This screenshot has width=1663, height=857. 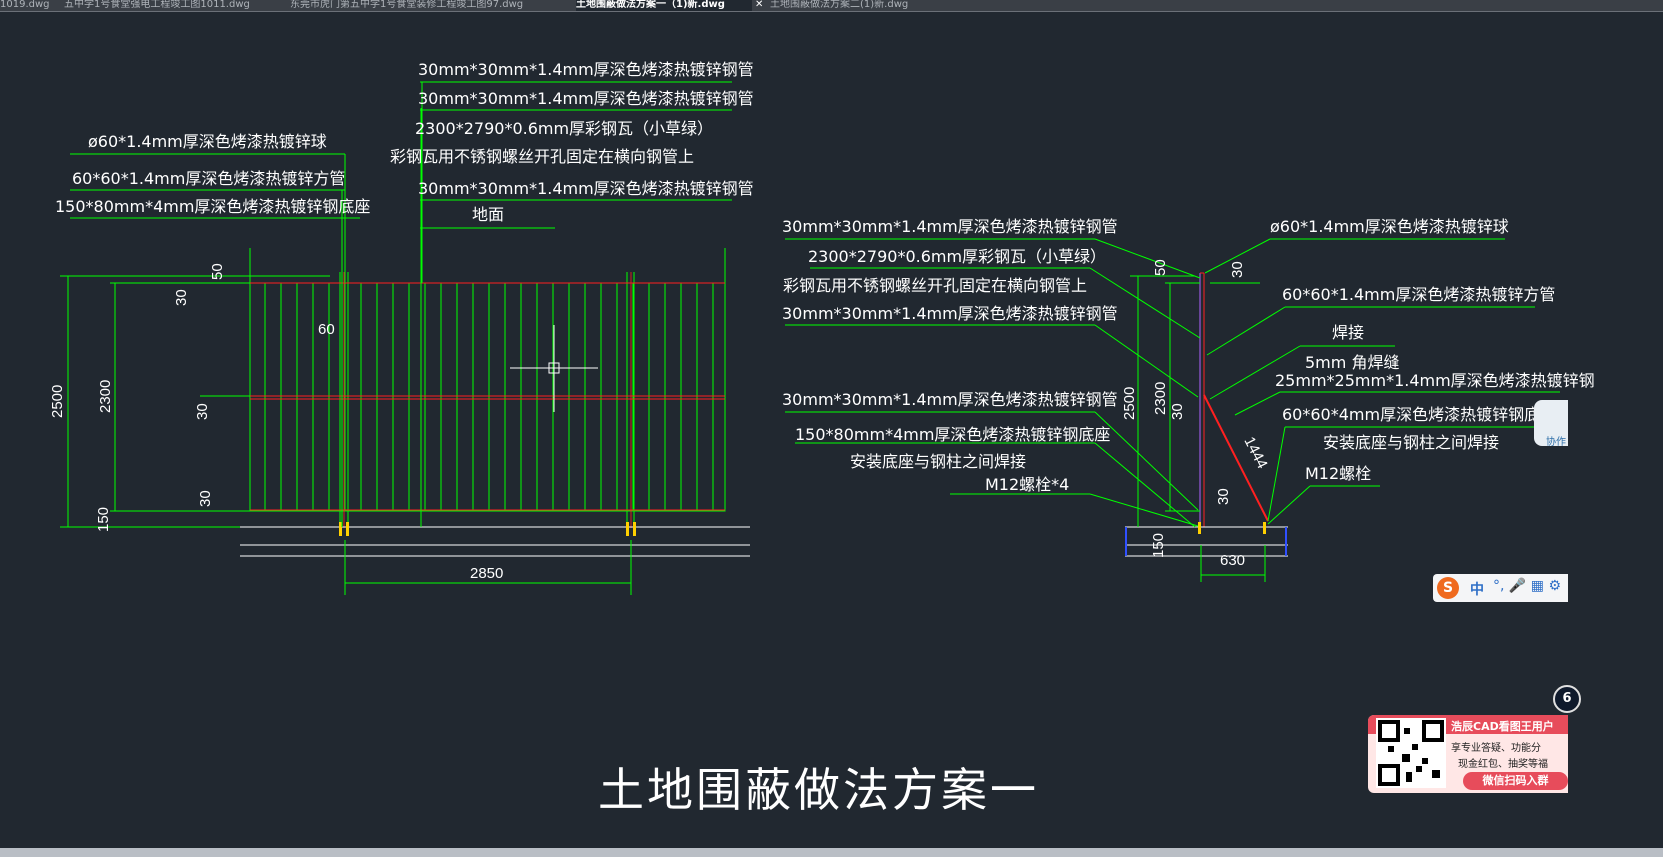 I want to click on promo-title: 浩辰CAD看图王用户, so click(x=1502, y=726).